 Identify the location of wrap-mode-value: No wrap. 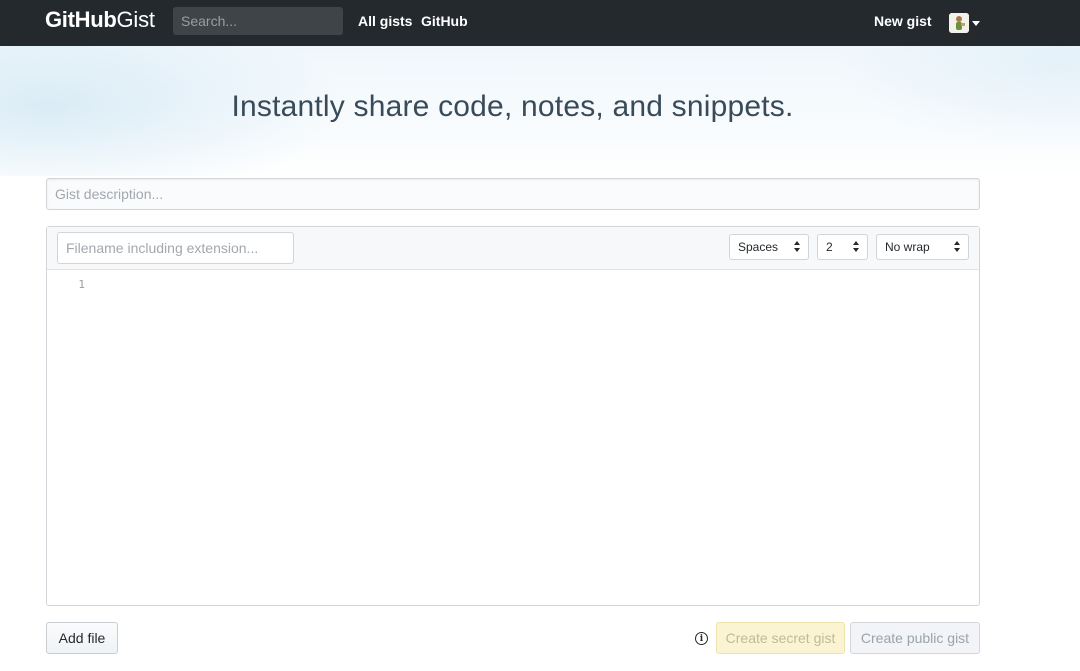
(907, 247).